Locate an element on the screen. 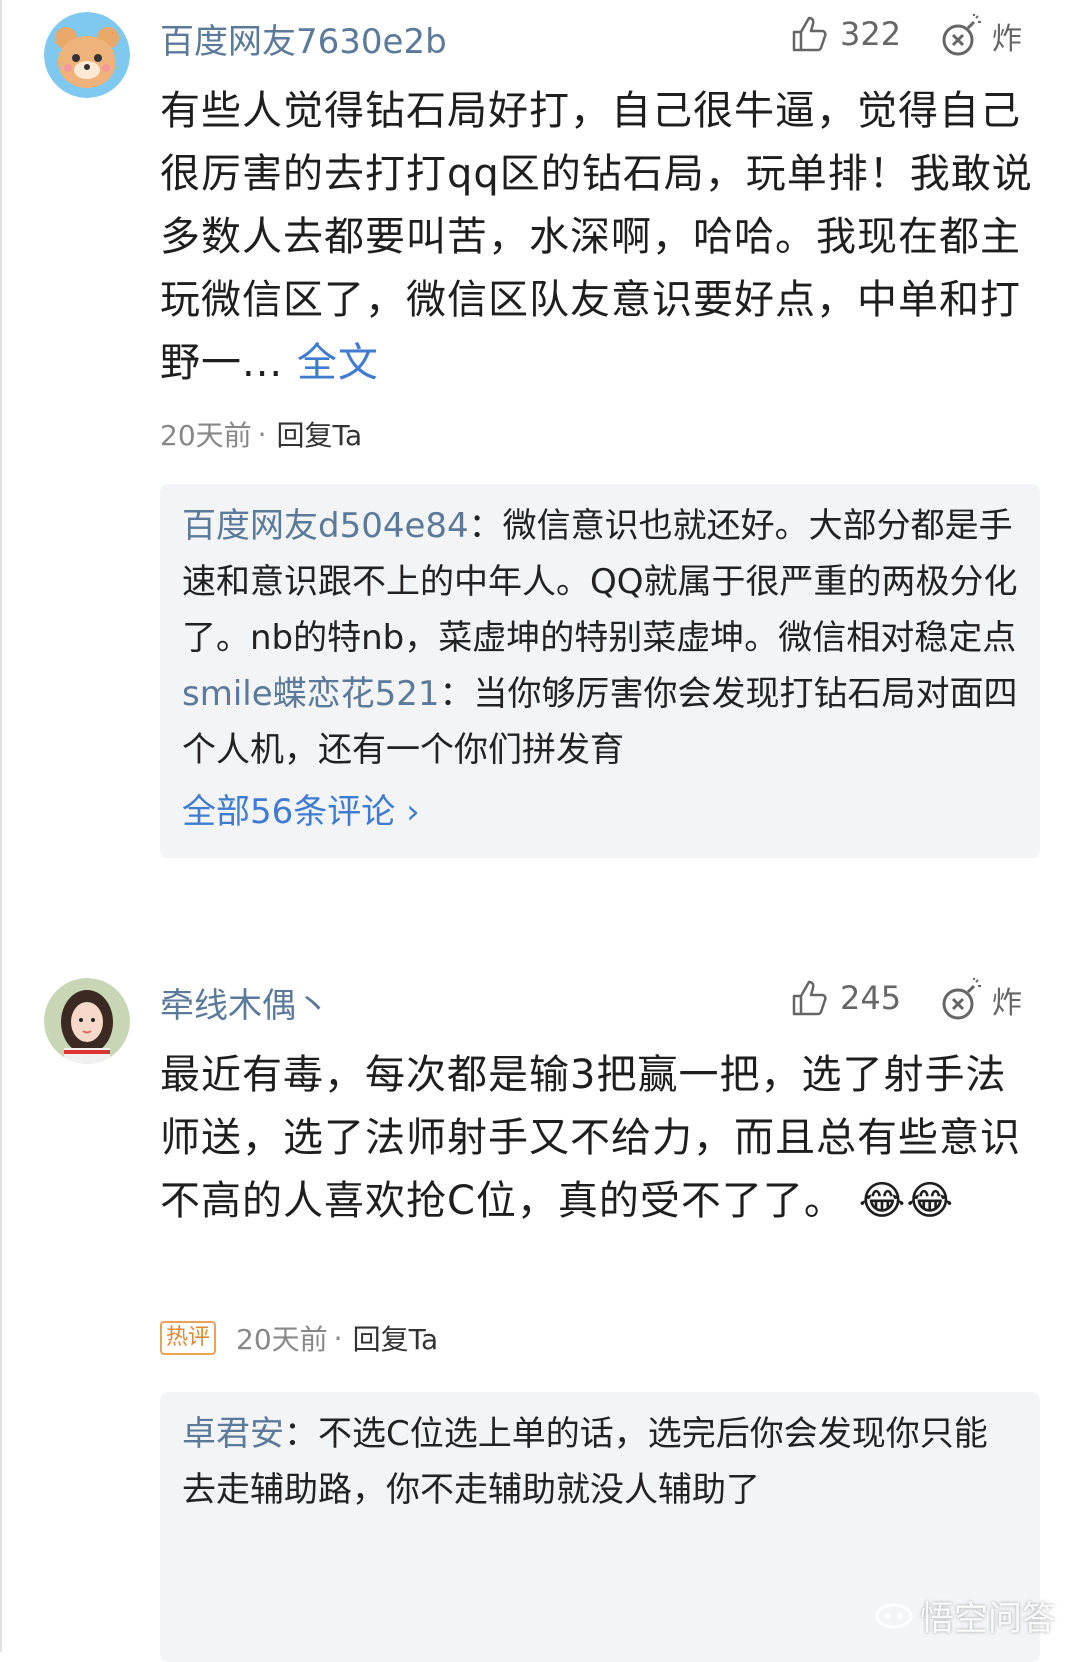  reply-username: smile蝶恋花521 is located at coordinates (311, 694).